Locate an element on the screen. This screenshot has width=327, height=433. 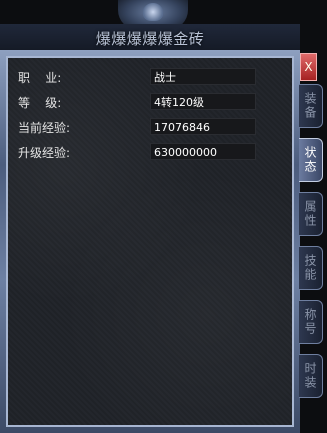
stat-row-current-exp: 当前经验: 17076846 is located at coordinates (151, 128).